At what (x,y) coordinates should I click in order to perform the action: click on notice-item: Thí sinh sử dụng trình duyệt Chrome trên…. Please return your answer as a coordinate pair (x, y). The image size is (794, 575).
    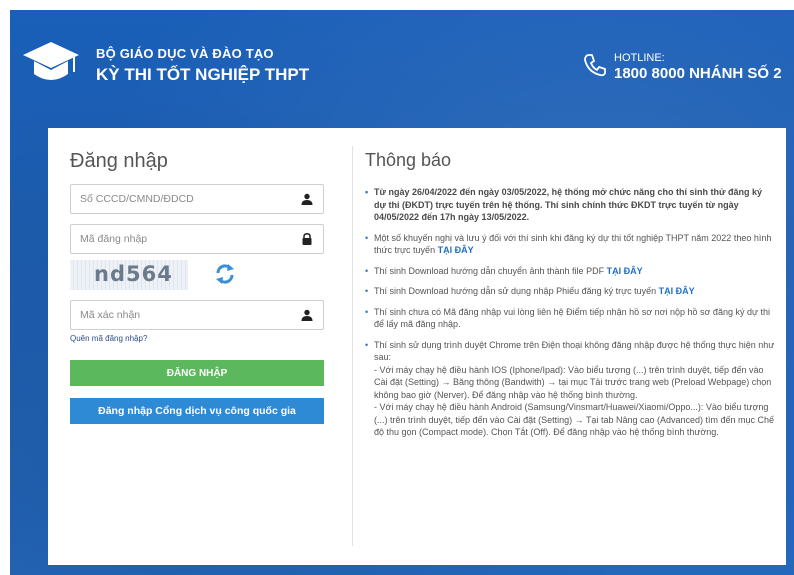
    Looking at the image, I should click on (570, 389).